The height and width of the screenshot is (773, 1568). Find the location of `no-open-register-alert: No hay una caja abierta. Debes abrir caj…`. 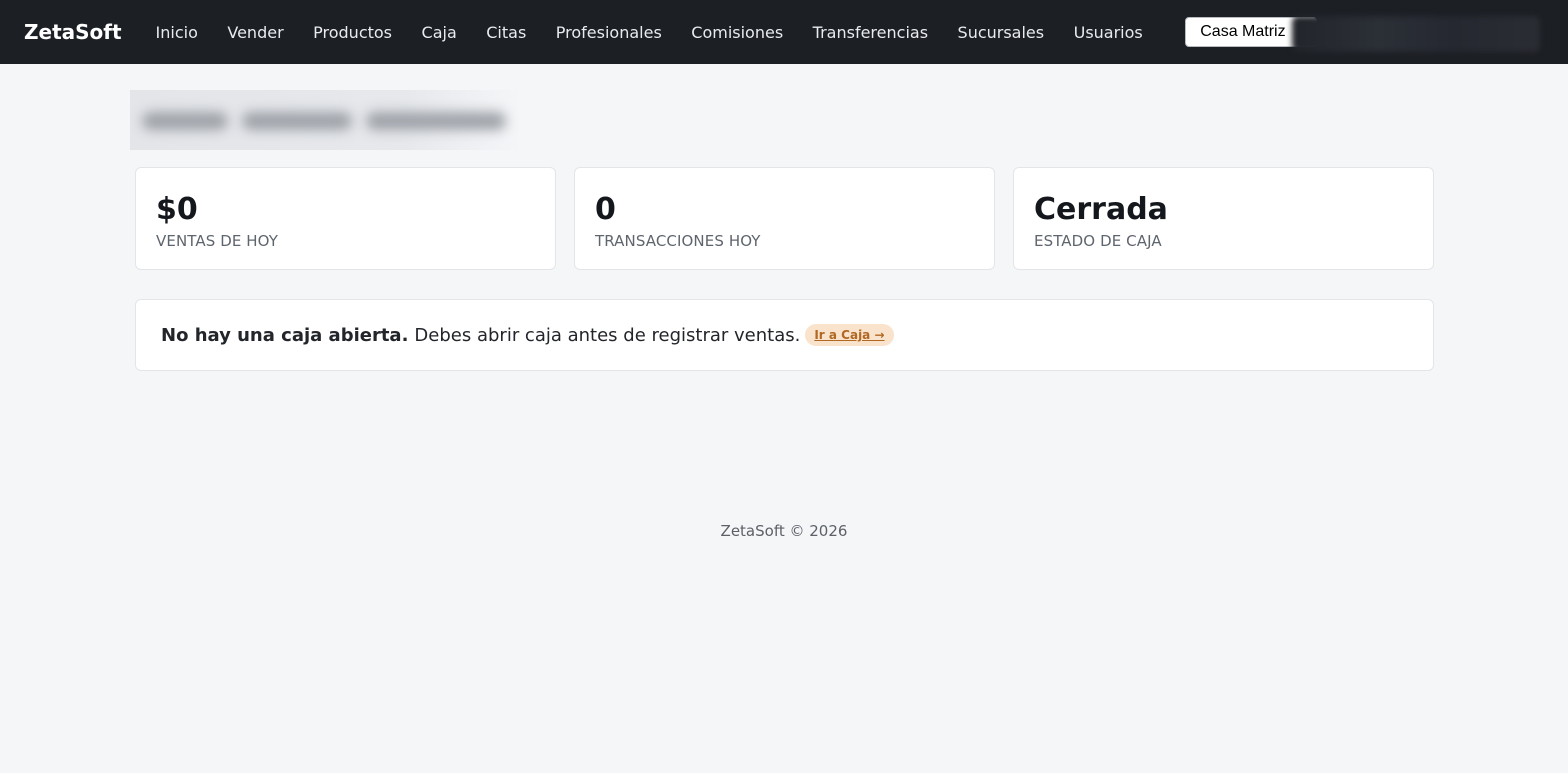

no-open-register-alert: No hay una caja abierta. Debes abrir caj… is located at coordinates (784, 335).